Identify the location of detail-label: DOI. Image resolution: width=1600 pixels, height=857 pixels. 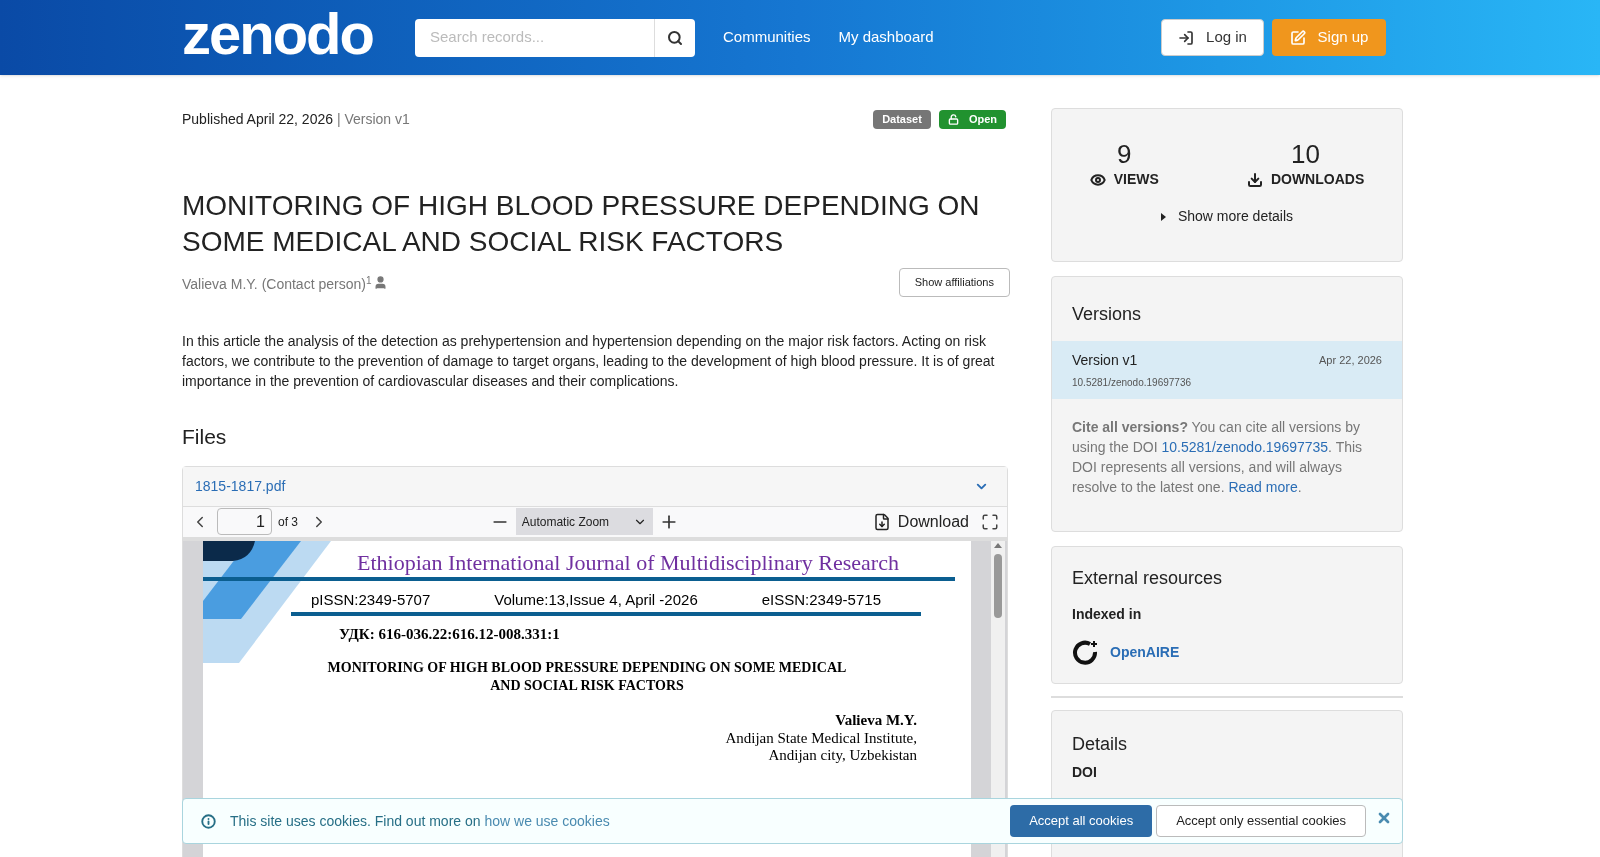
(1085, 772).